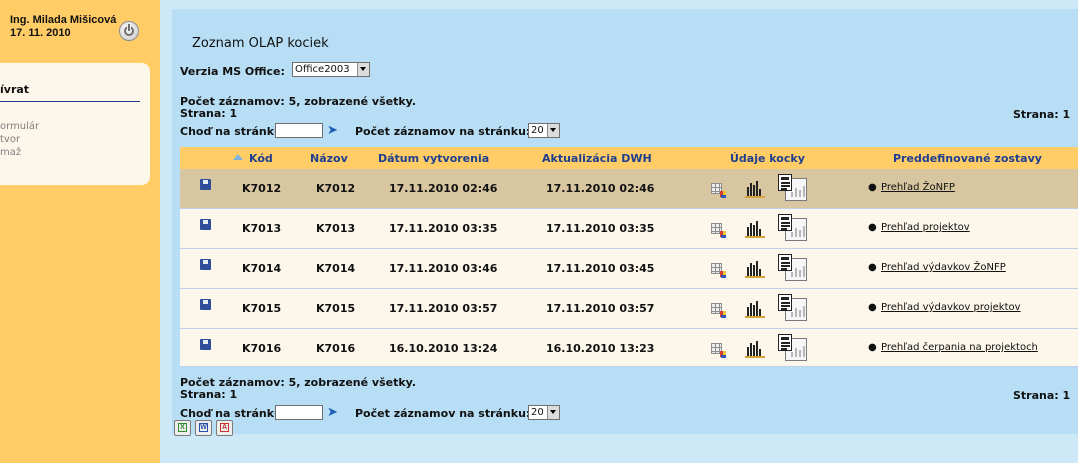 Image resolution: width=1078 pixels, height=463 pixels. Describe the element at coordinates (322, 69) in the screenshot. I see `version-select-value: Office2003` at that location.